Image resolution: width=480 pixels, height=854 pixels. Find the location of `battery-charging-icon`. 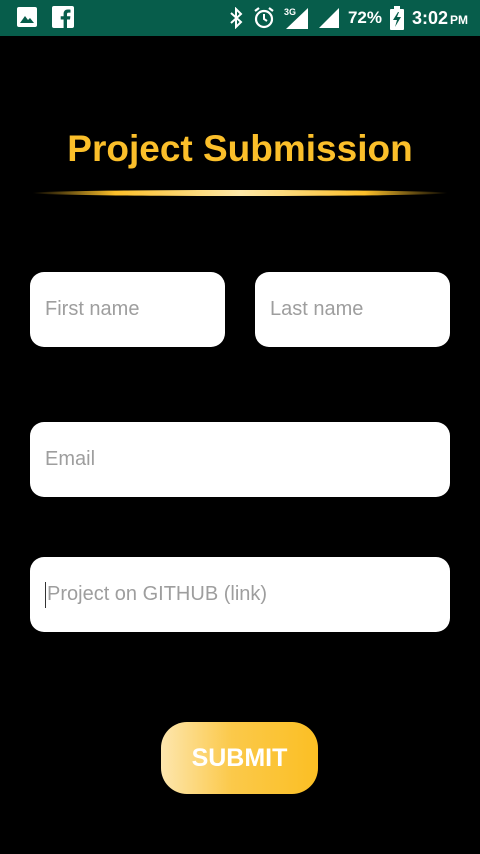

battery-charging-icon is located at coordinates (396, 18).